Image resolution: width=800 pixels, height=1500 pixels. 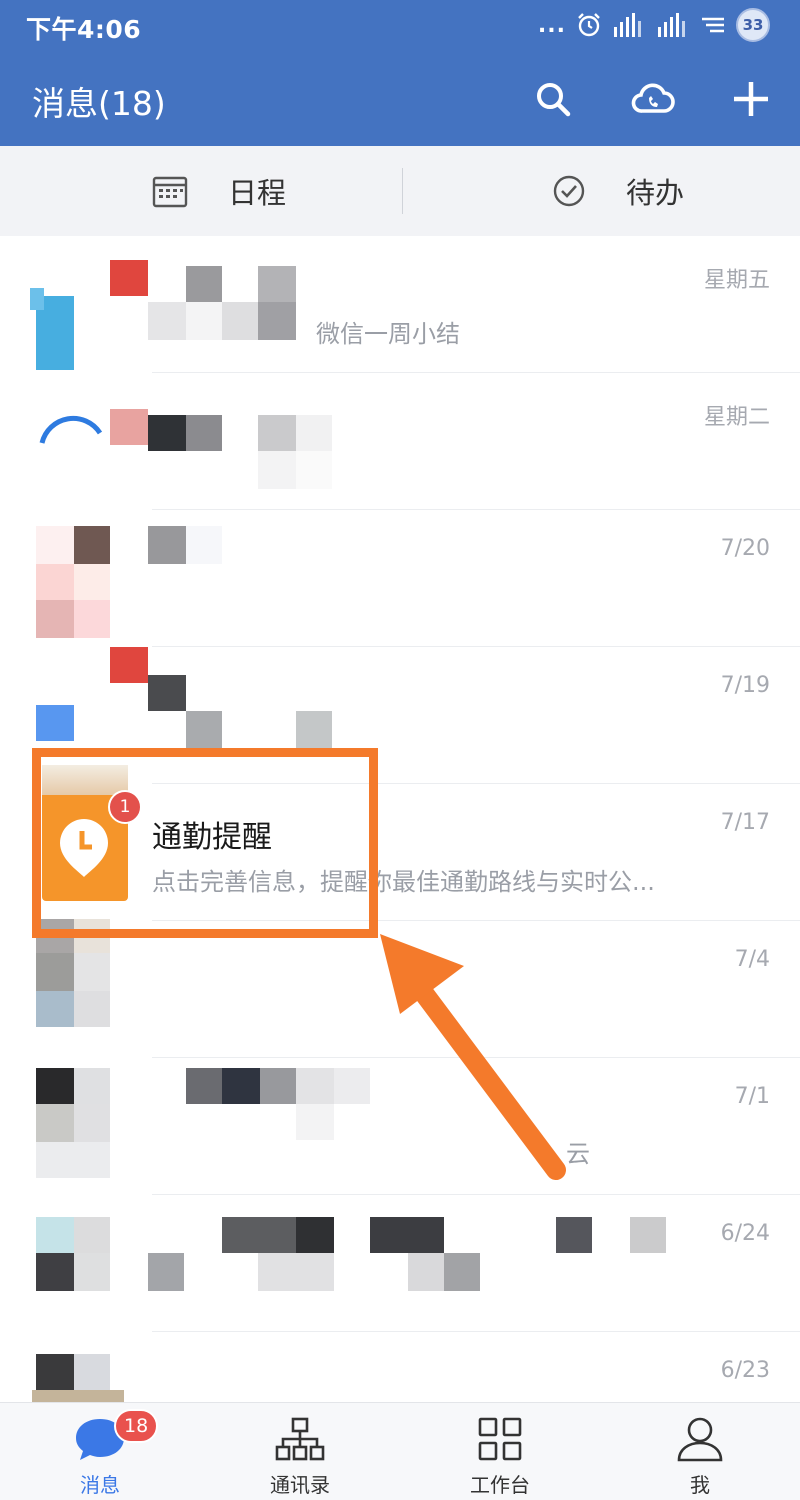 I want to click on check-circle-icon, so click(x=569, y=191).